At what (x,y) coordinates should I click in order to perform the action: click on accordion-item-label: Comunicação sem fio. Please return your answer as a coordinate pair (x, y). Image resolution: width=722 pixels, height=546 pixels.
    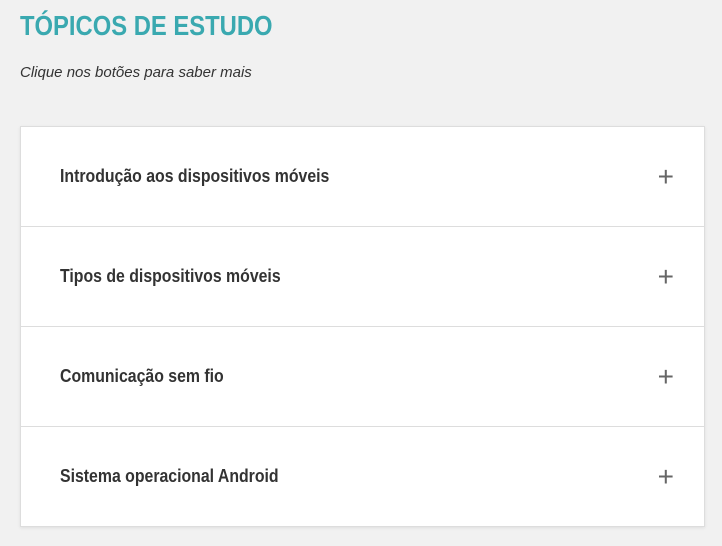
    Looking at the image, I should click on (142, 376).